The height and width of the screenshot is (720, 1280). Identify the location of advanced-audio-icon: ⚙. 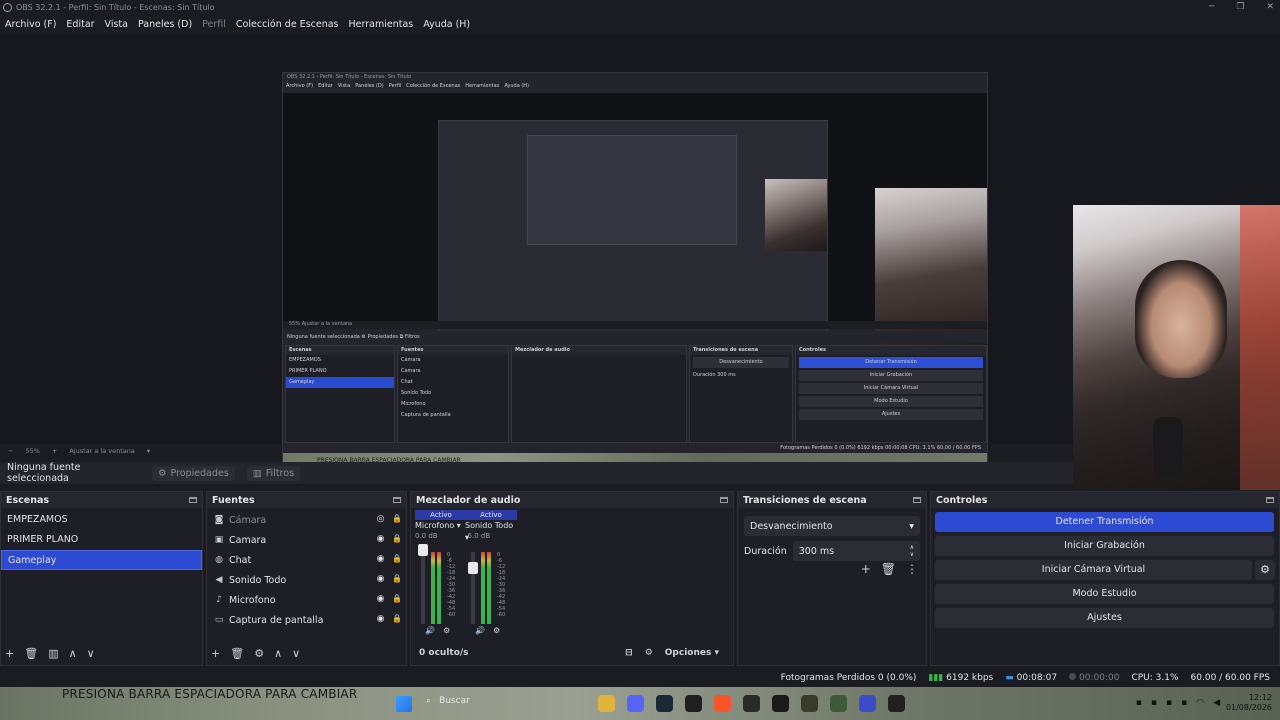
(649, 653).